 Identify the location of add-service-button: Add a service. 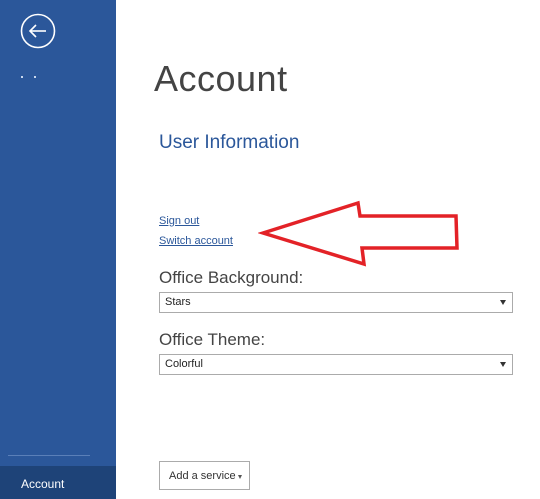
(204, 475).